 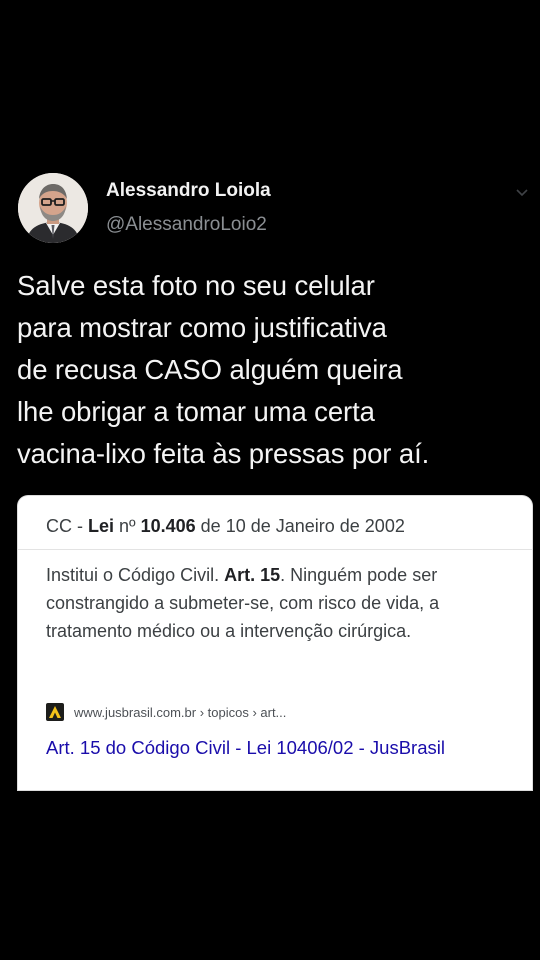 I want to click on snippet-part-1: Institui o Código Civil., so click(x=135, y=575).